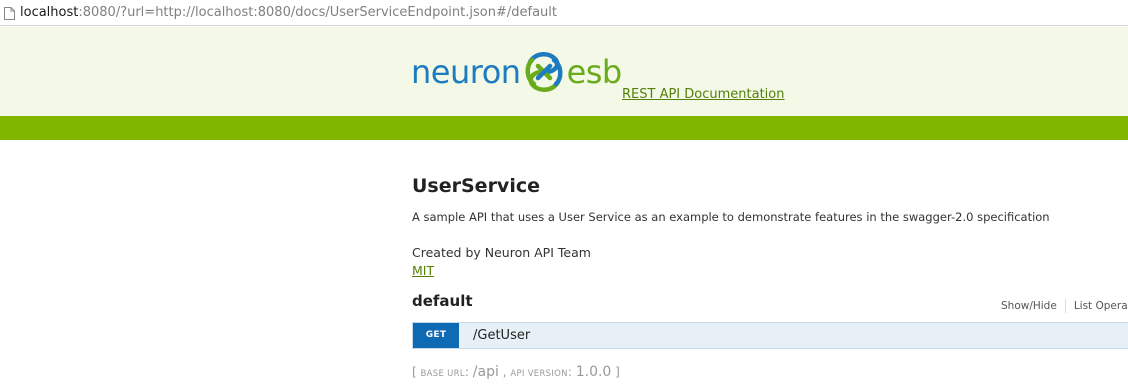 The height and width of the screenshot is (385, 1128). What do you see at coordinates (423, 270) in the screenshot?
I see `license-link: MIT` at bounding box center [423, 270].